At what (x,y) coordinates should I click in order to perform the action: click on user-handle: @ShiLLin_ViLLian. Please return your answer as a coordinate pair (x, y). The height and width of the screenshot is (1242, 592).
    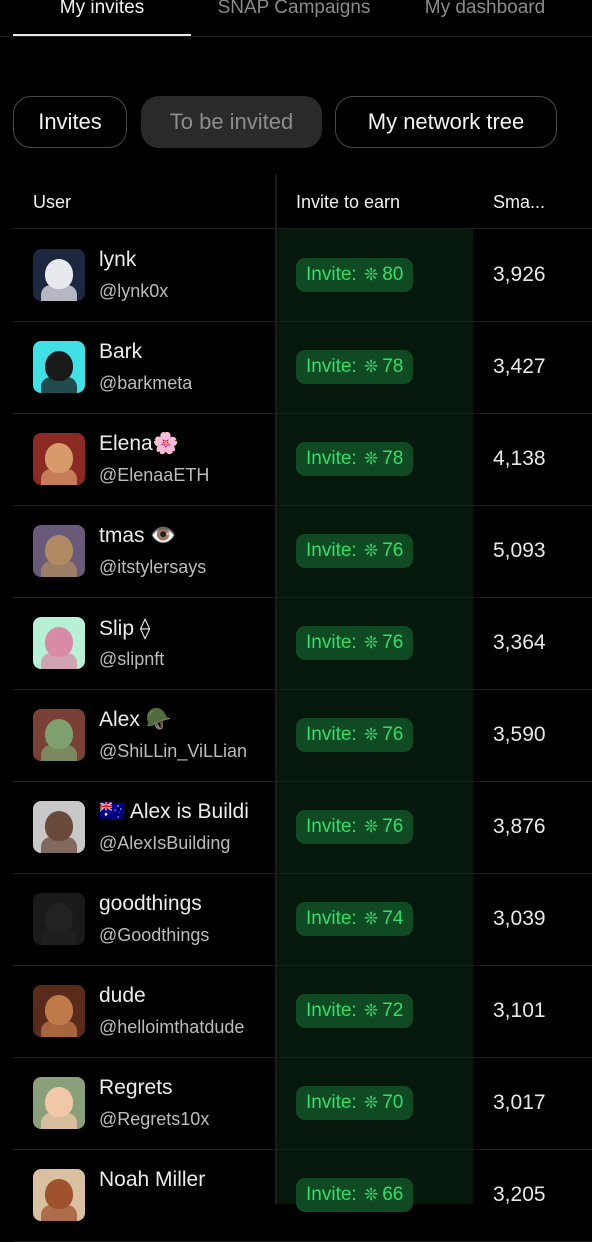
    Looking at the image, I should click on (173, 751).